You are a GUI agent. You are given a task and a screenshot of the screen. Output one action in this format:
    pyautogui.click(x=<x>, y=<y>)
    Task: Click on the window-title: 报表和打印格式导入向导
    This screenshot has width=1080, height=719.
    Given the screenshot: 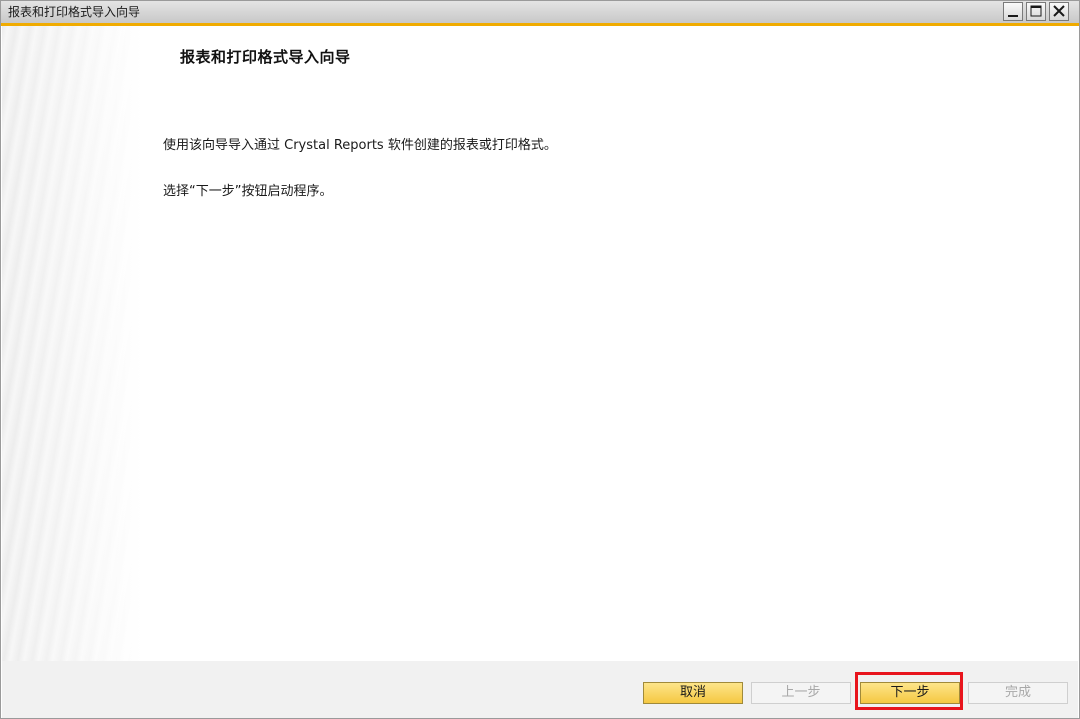 What is the action you would take?
    pyautogui.click(x=74, y=12)
    